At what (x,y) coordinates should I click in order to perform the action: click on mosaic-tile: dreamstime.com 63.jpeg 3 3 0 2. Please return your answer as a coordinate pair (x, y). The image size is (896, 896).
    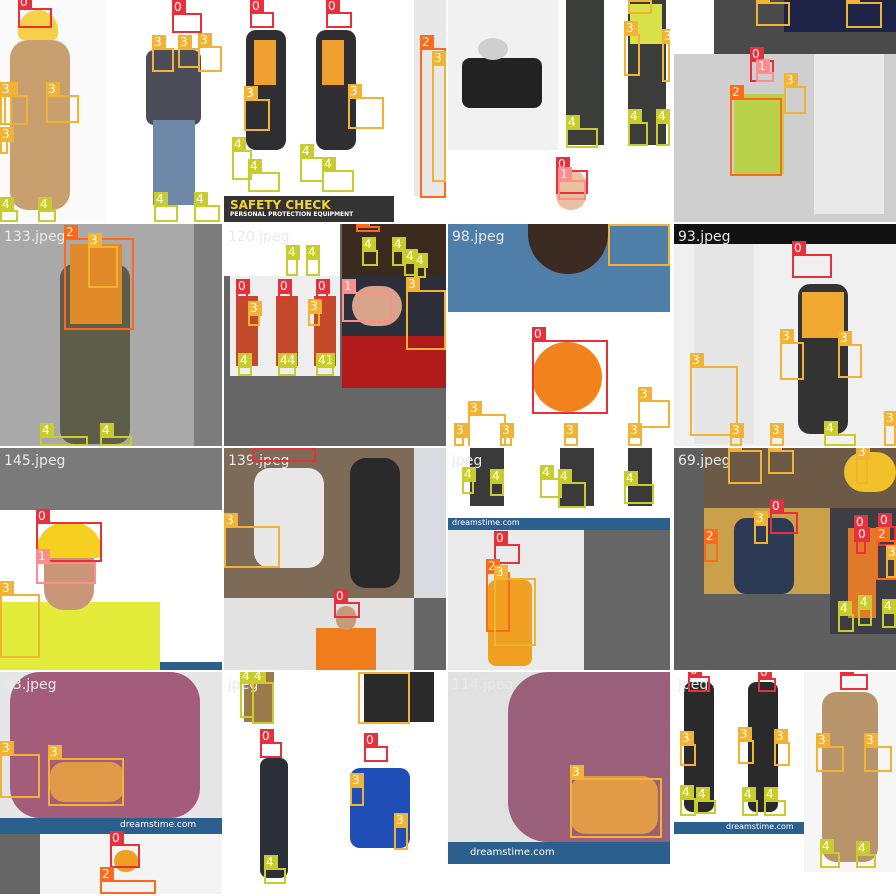
    Looking at the image, I should click on (111, 783).